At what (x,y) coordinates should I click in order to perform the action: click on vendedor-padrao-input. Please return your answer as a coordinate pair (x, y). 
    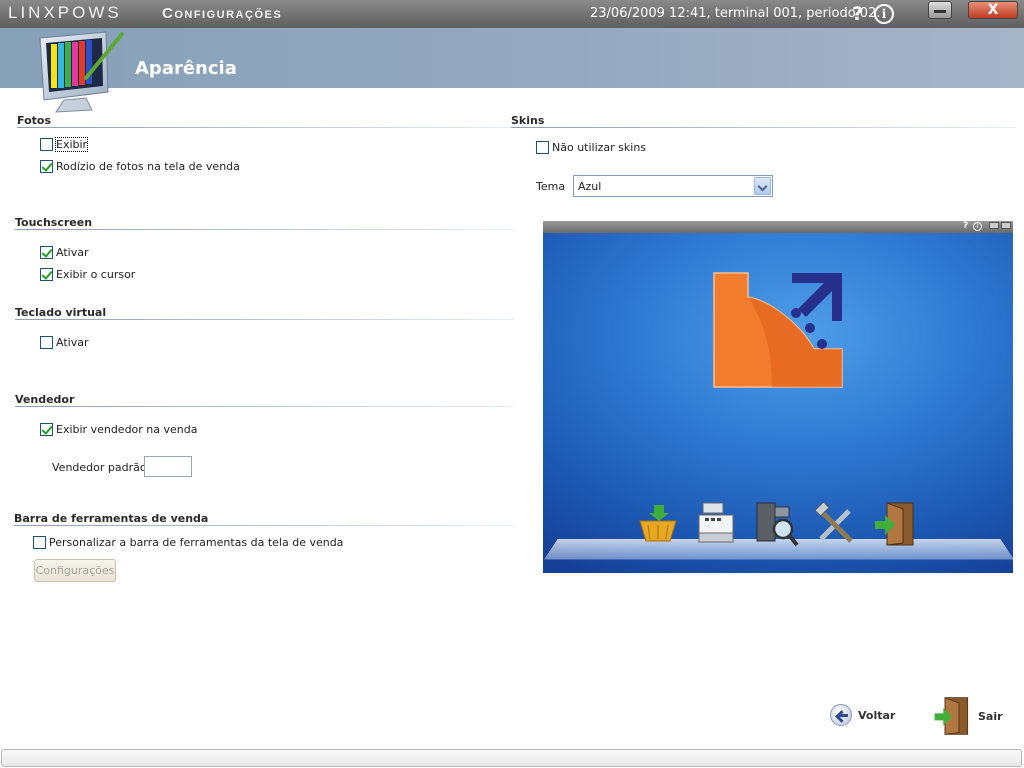
    Looking at the image, I should click on (168, 466).